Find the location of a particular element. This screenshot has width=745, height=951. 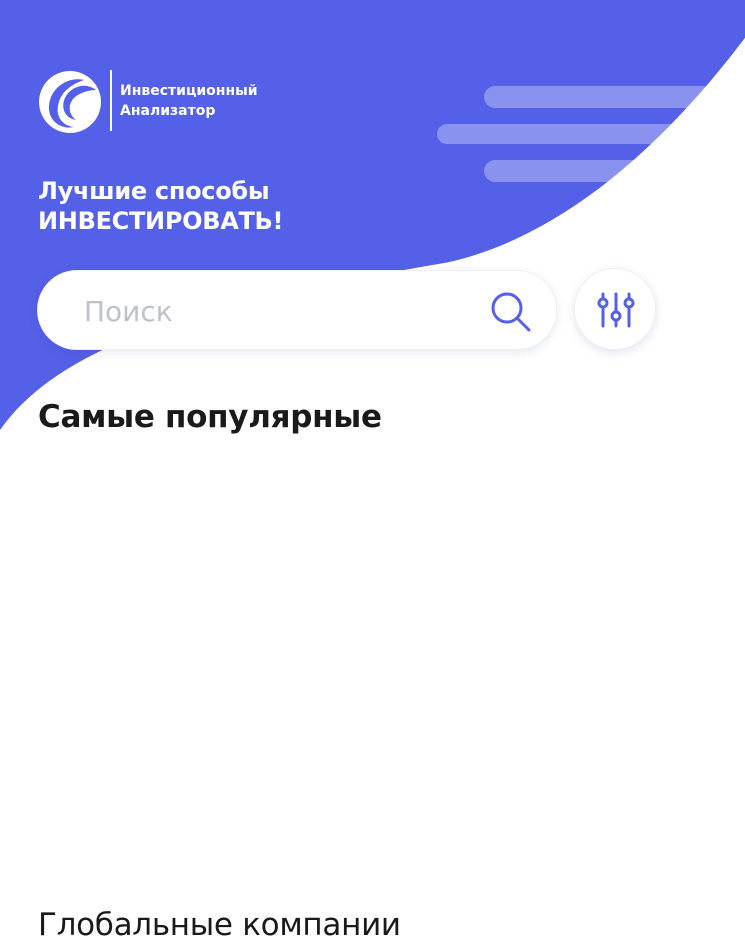

sliders-icon is located at coordinates (616, 310).